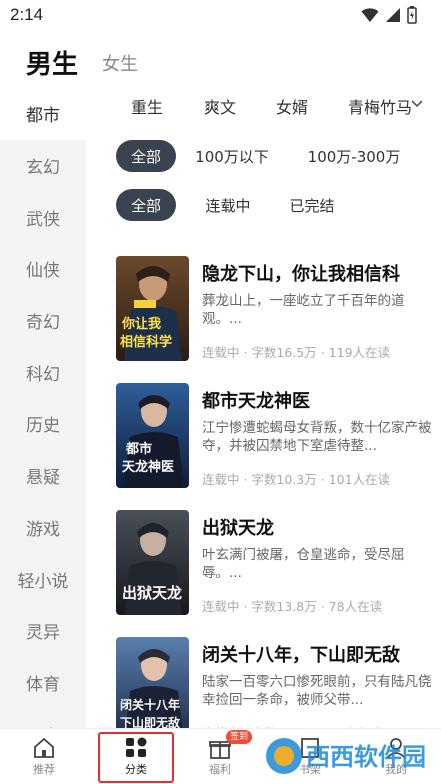 The height and width of the screenshot is (784, 441). I want to click on wordcount-filter: 全部 100万以下 100万-300万, so click(263, 156).